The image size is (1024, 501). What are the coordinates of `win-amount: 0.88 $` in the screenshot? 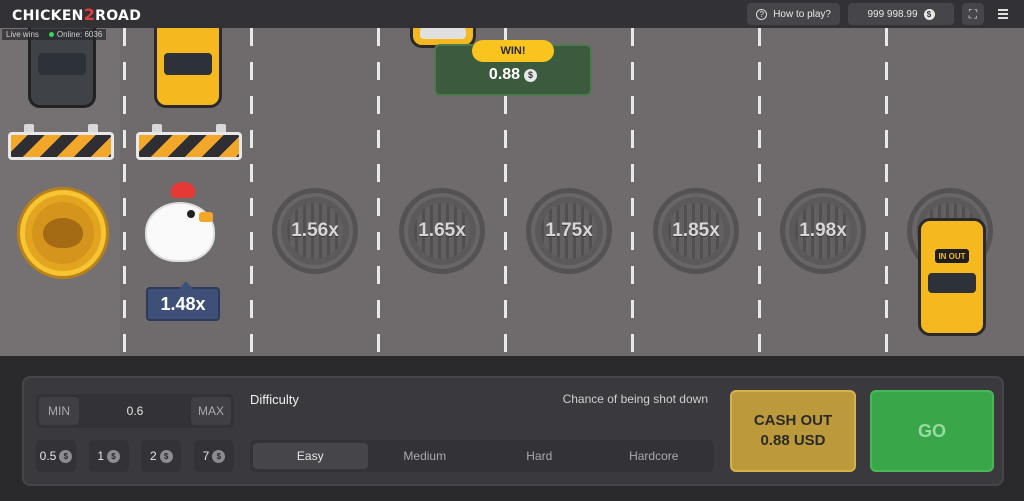 It's located at (513, 75).